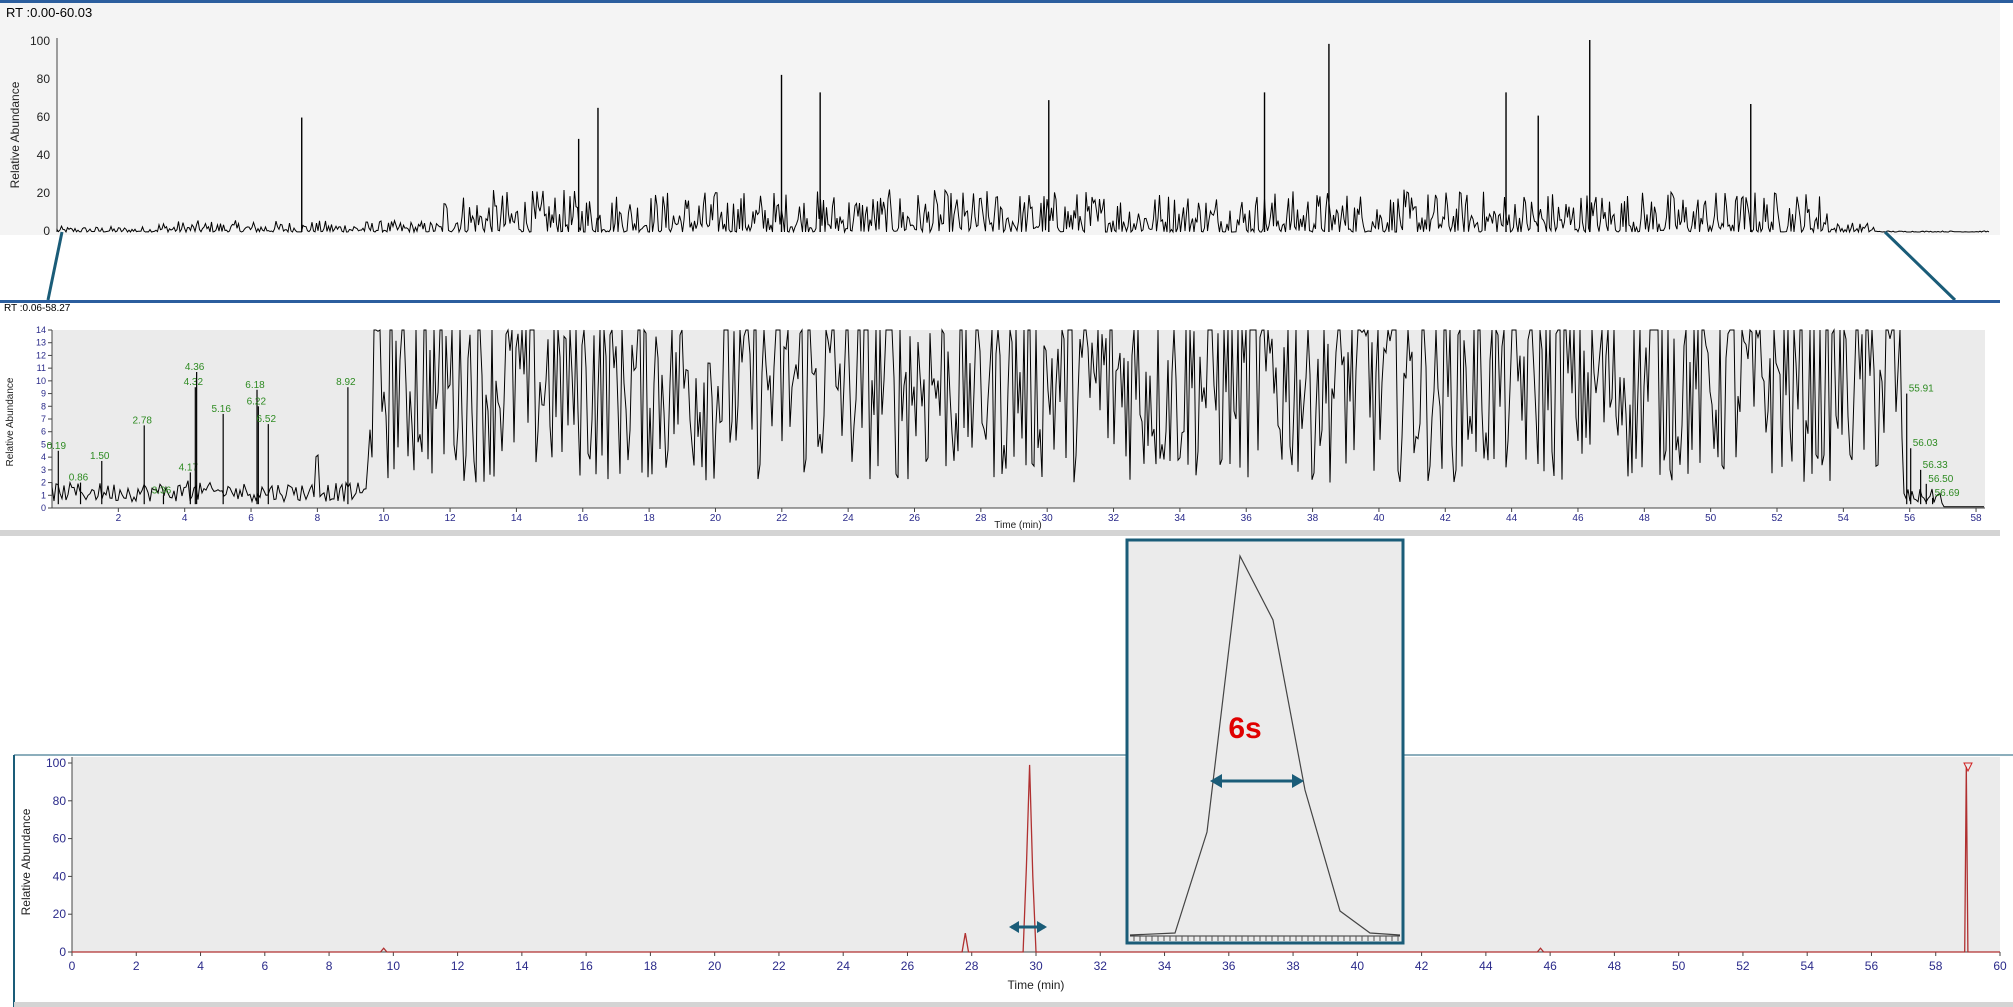 Image resolution: width=2013 pixels, height=1007 pixels. What do you see at coordinates (57, 446) in the screenshot?
I see `middle-peak-label: 0.19` at bounding box center [57, 446].